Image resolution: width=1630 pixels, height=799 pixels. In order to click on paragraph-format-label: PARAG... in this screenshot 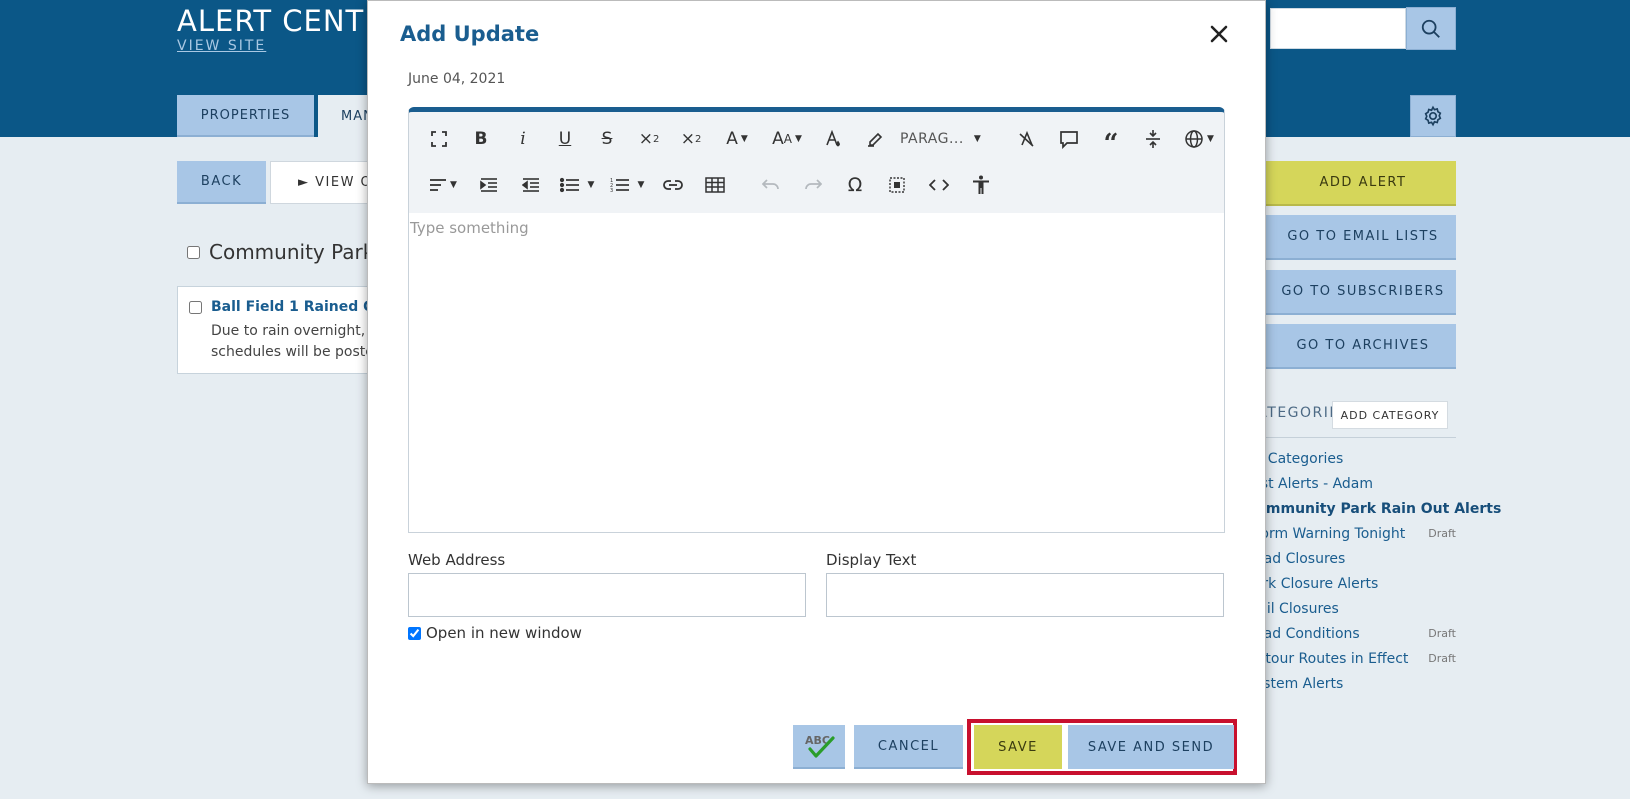, I will do `click(932, 139)`.